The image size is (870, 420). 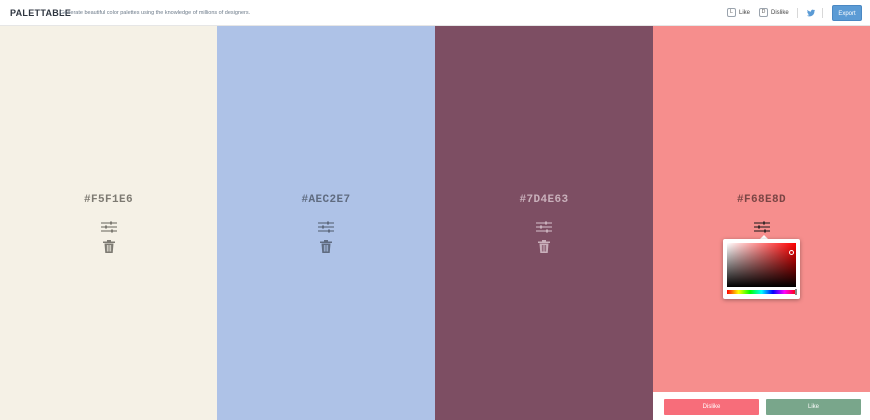 I want to click on dislike-button: Dislike, so click(x=711, y=407).